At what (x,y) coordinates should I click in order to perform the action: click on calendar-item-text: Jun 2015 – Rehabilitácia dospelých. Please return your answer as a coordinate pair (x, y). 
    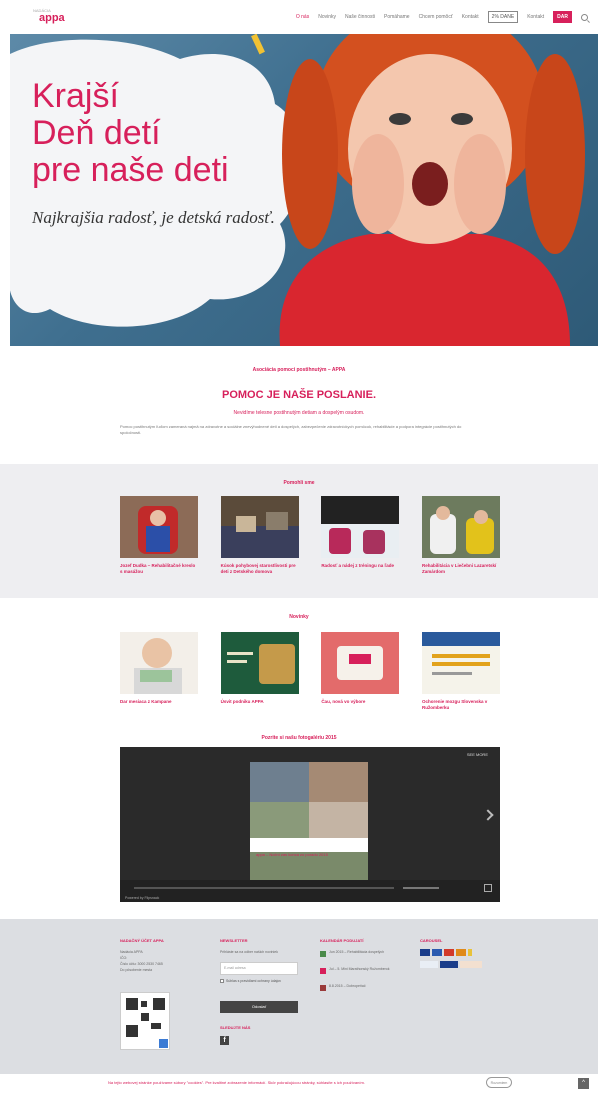
    Looking at the image, I should click on (356, 952).